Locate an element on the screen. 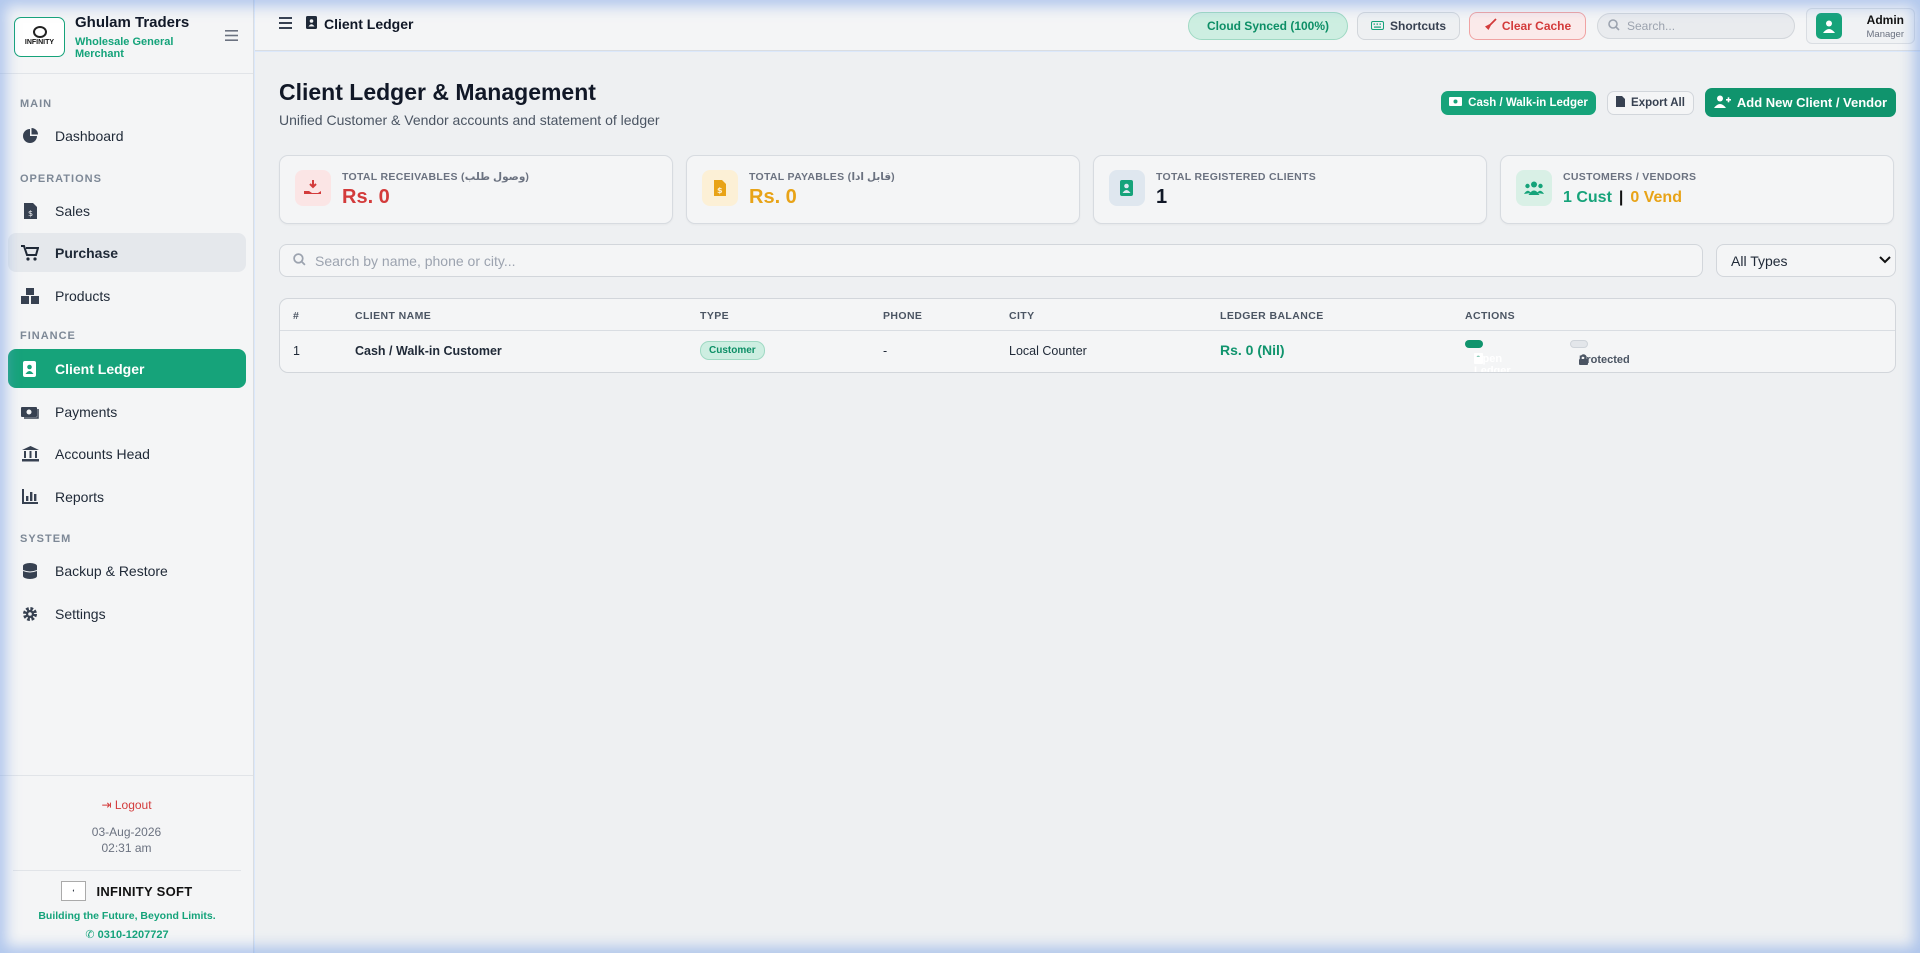 The width and height of the screenshot is (1920, 953). sidebar-item-label: Sales is located at coordinates (73, 210).